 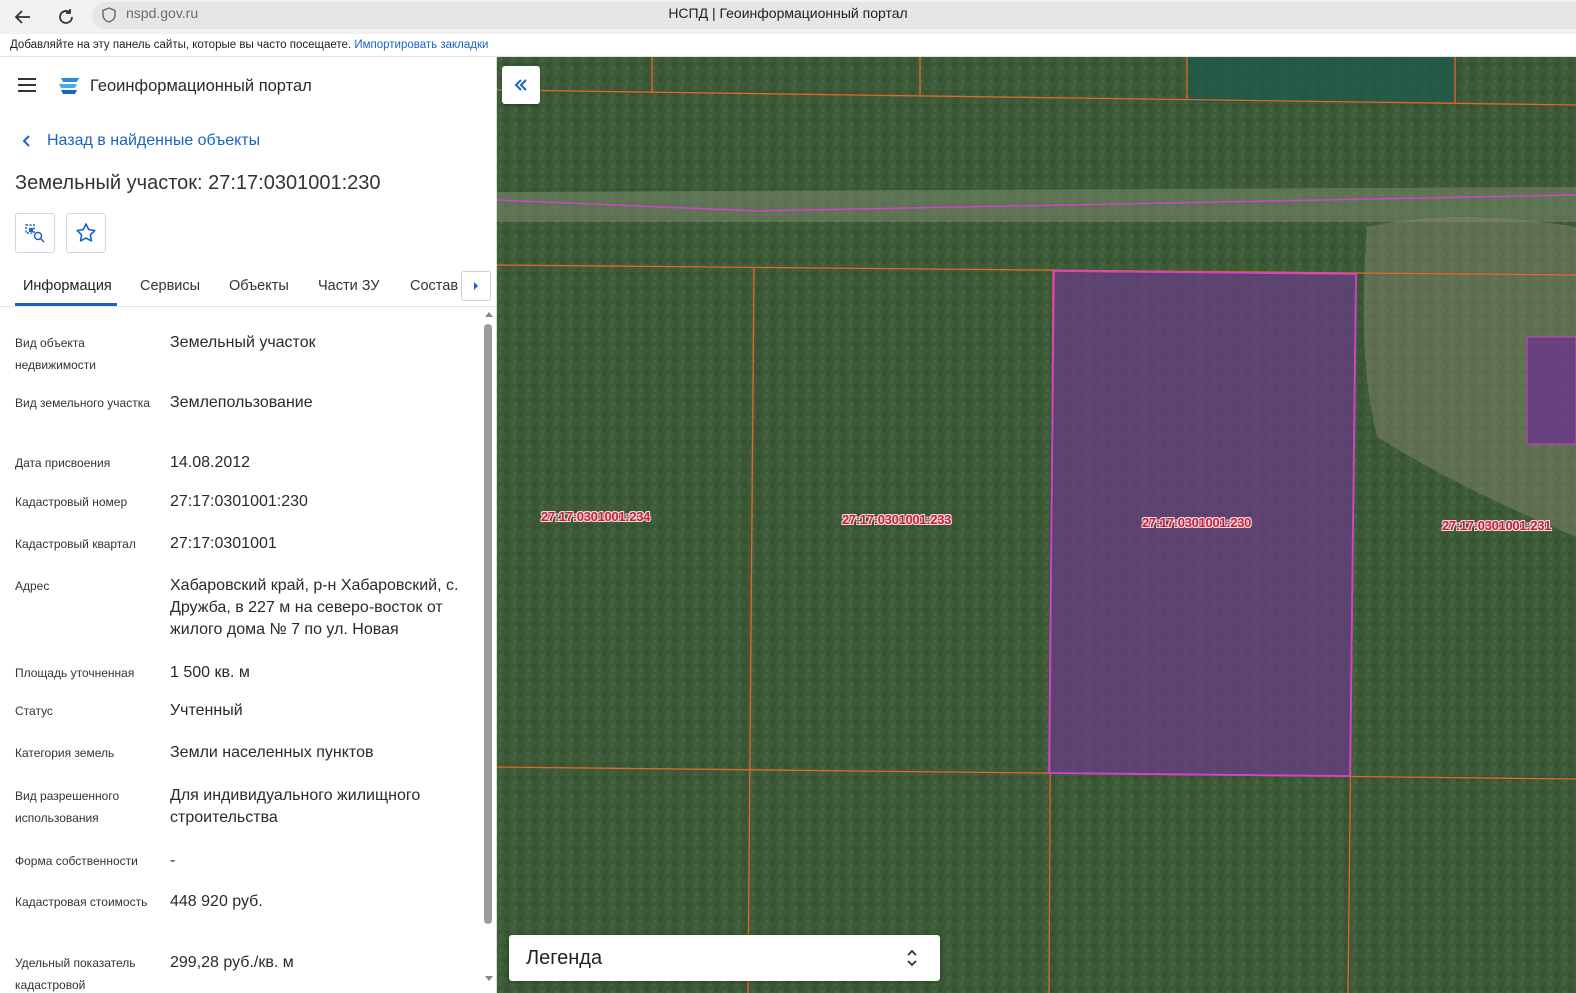 What do you see at coordinates (67, 807) in the screenshot?
I see `info-label: Вид разрешенного использования` at bounding box center [67, 807].